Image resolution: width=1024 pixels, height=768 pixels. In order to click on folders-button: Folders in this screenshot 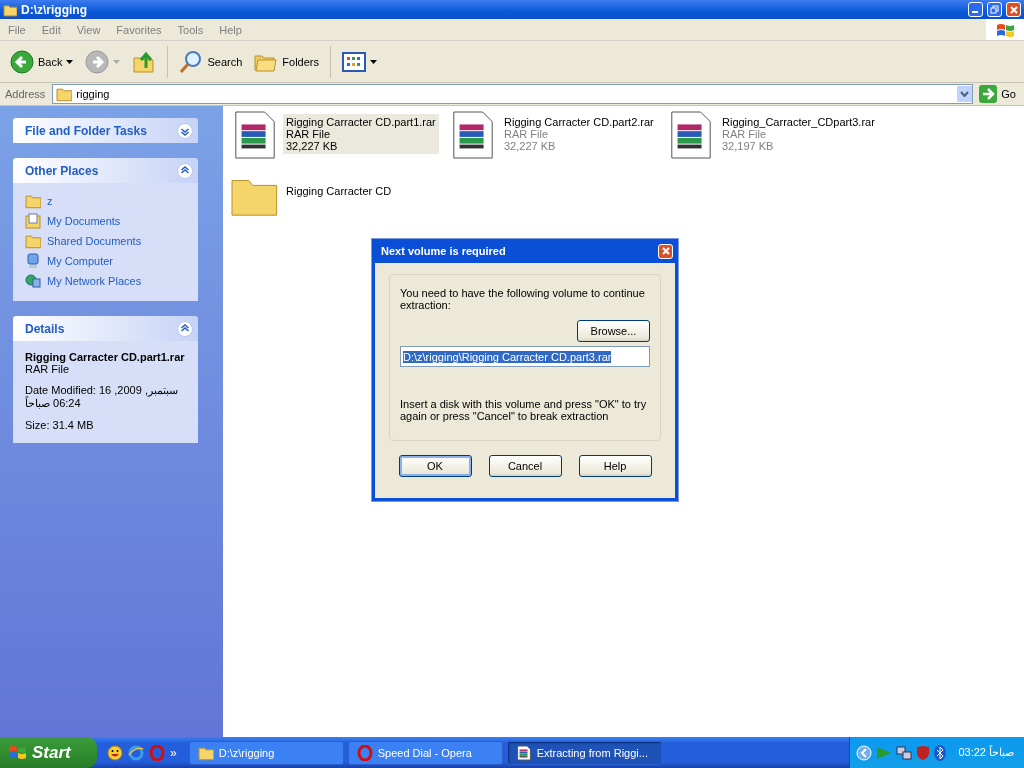, I will do `click(286, 61)`.